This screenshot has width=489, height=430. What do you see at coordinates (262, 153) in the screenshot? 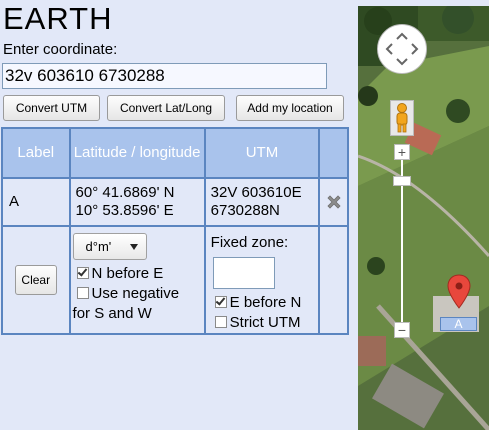
I see `header-utm: UTM` at bounding box center [262, 153].